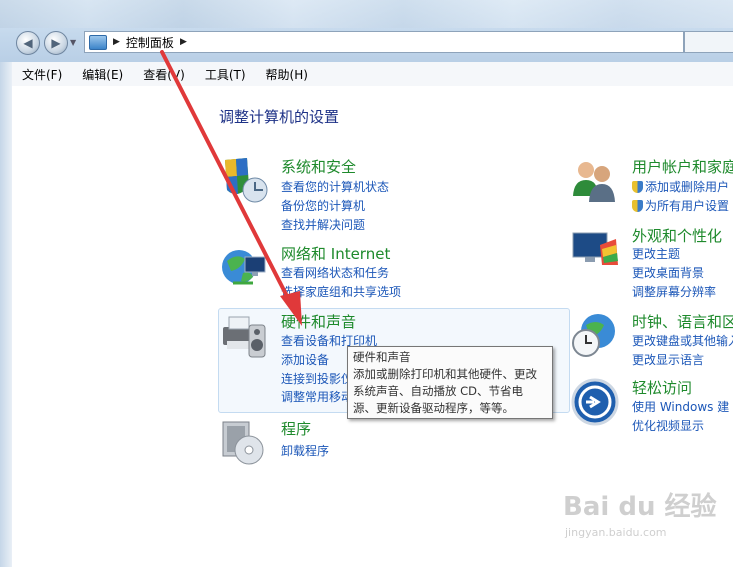 The image size is (733, 567). I want to click on watermark-brand: Bai du 经验, so click(640, 507).